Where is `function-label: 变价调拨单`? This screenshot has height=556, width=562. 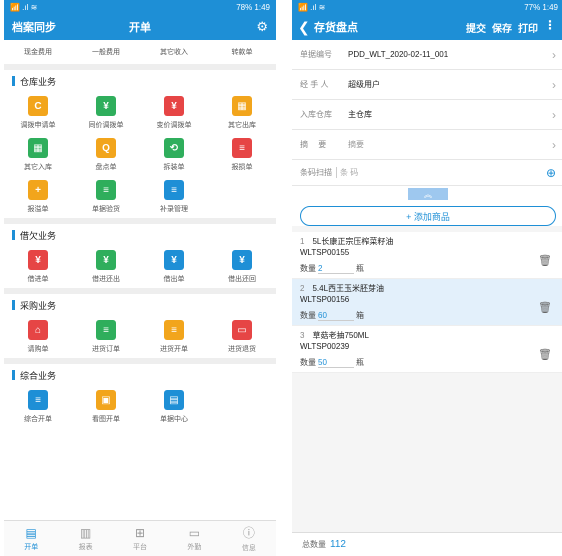
function-label: 变价调拨单 is located at coordinates (174, 125).